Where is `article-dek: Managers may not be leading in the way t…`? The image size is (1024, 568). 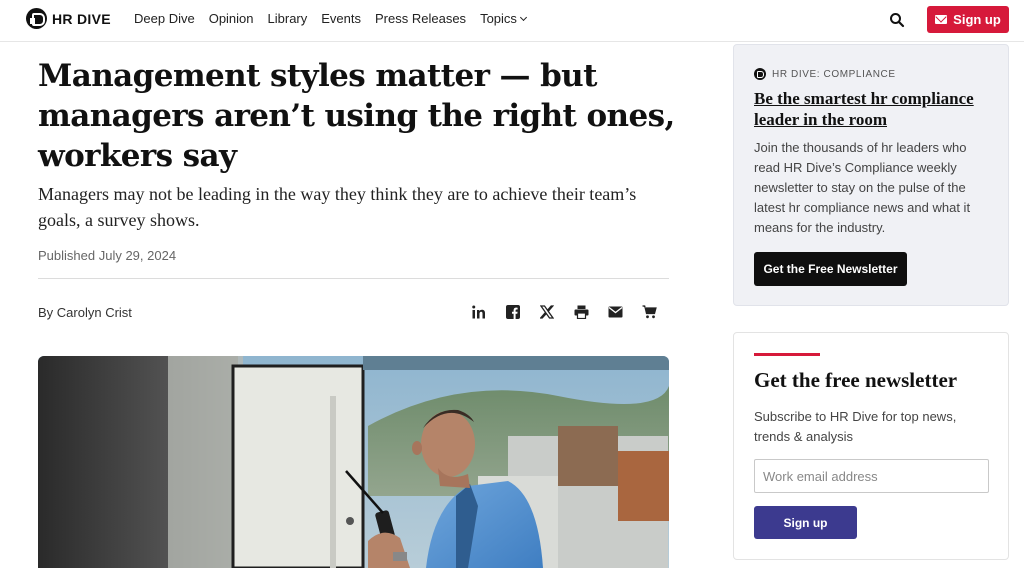 article-dek: Managers may not be leading in the way t… is located at coordinates (337, 207).